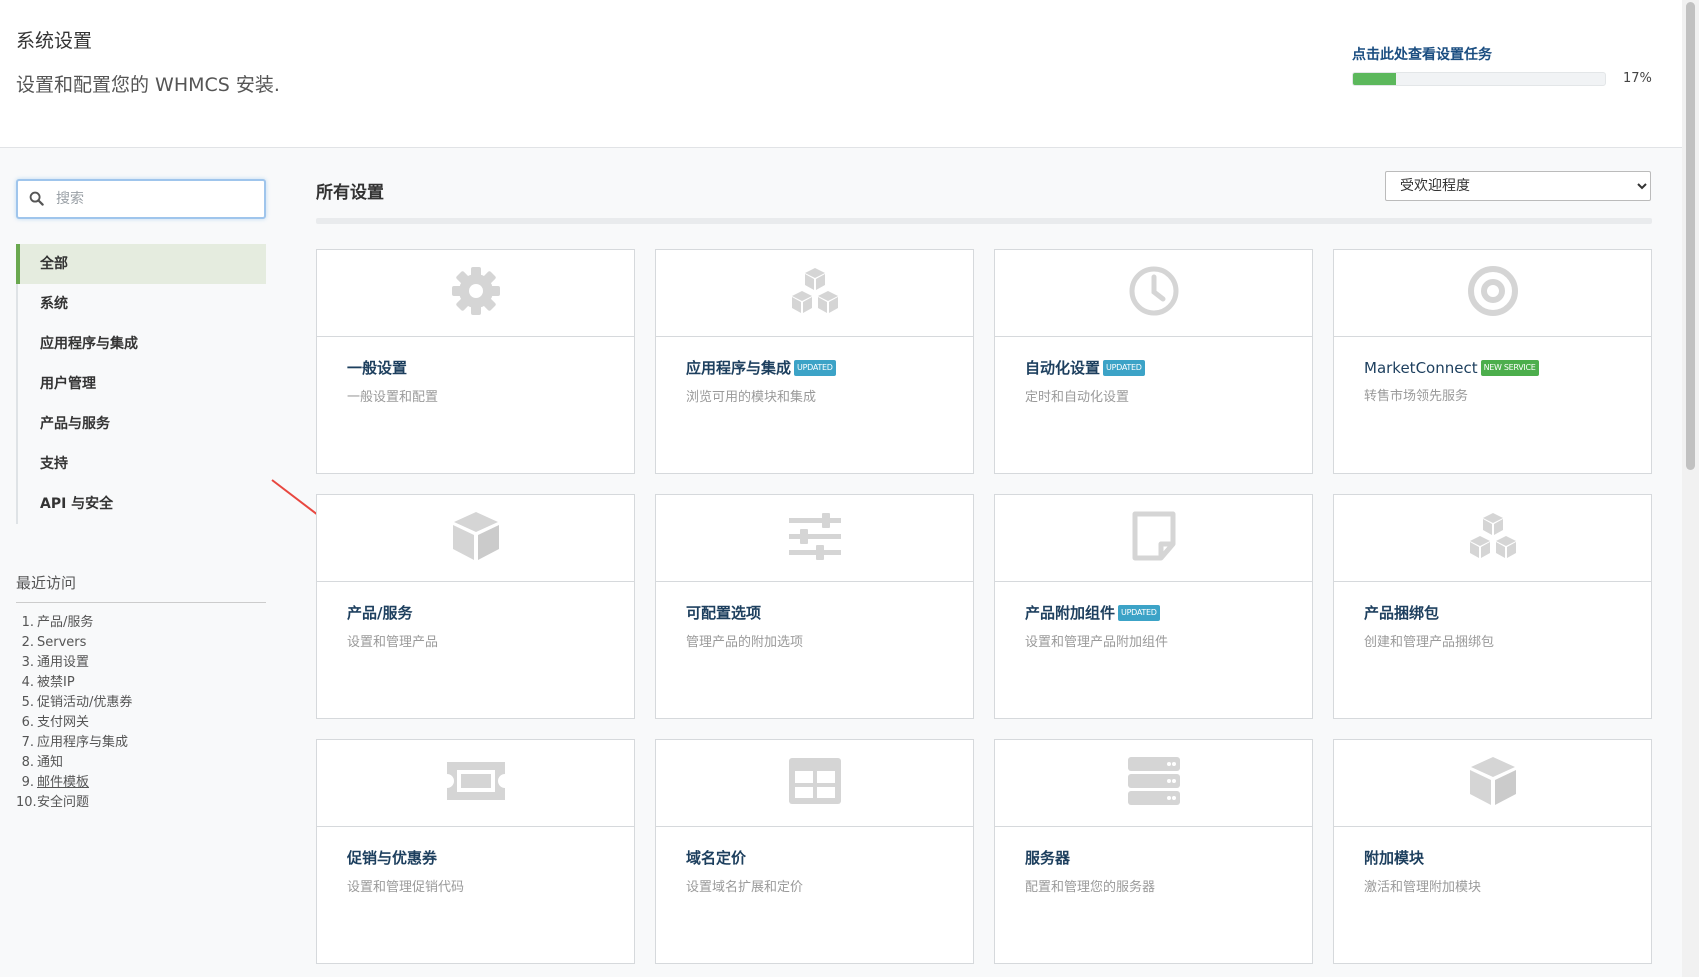 The image size is (1699, 977). I want to click on recent-item: 7. 应用程序与集成, so click(74, 743).